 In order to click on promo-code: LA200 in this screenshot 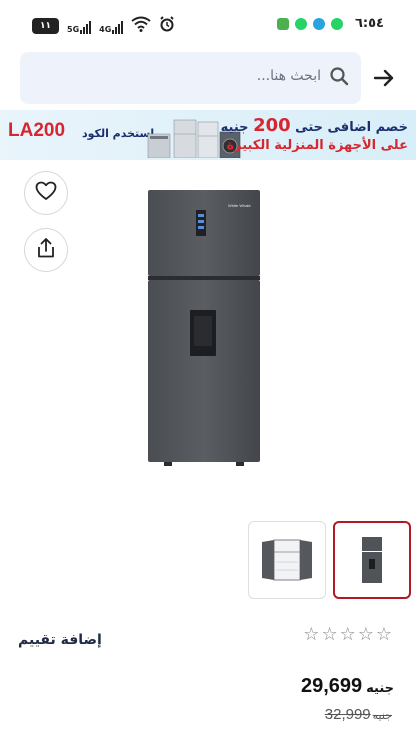, I will do `click(37, 130)`.